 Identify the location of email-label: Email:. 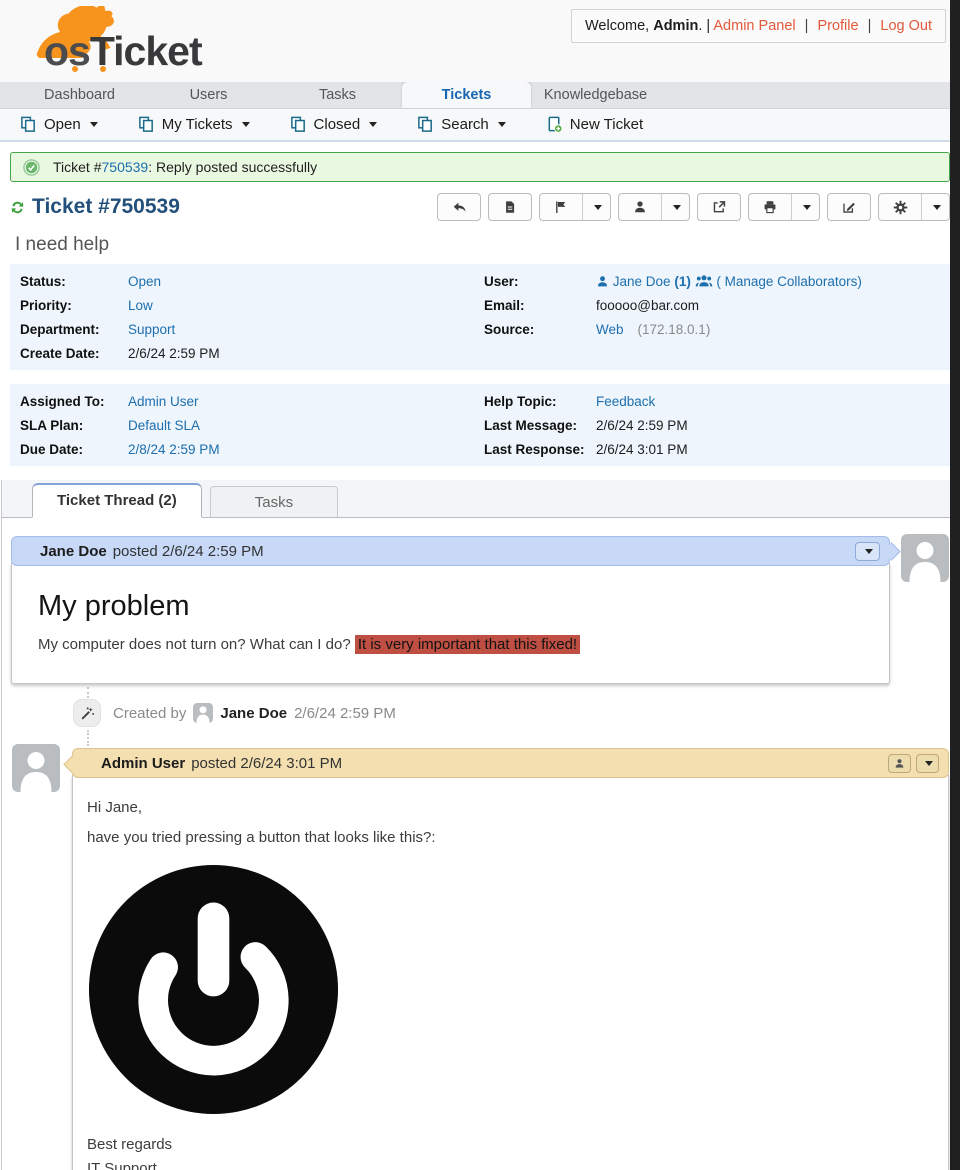
(504, 305).